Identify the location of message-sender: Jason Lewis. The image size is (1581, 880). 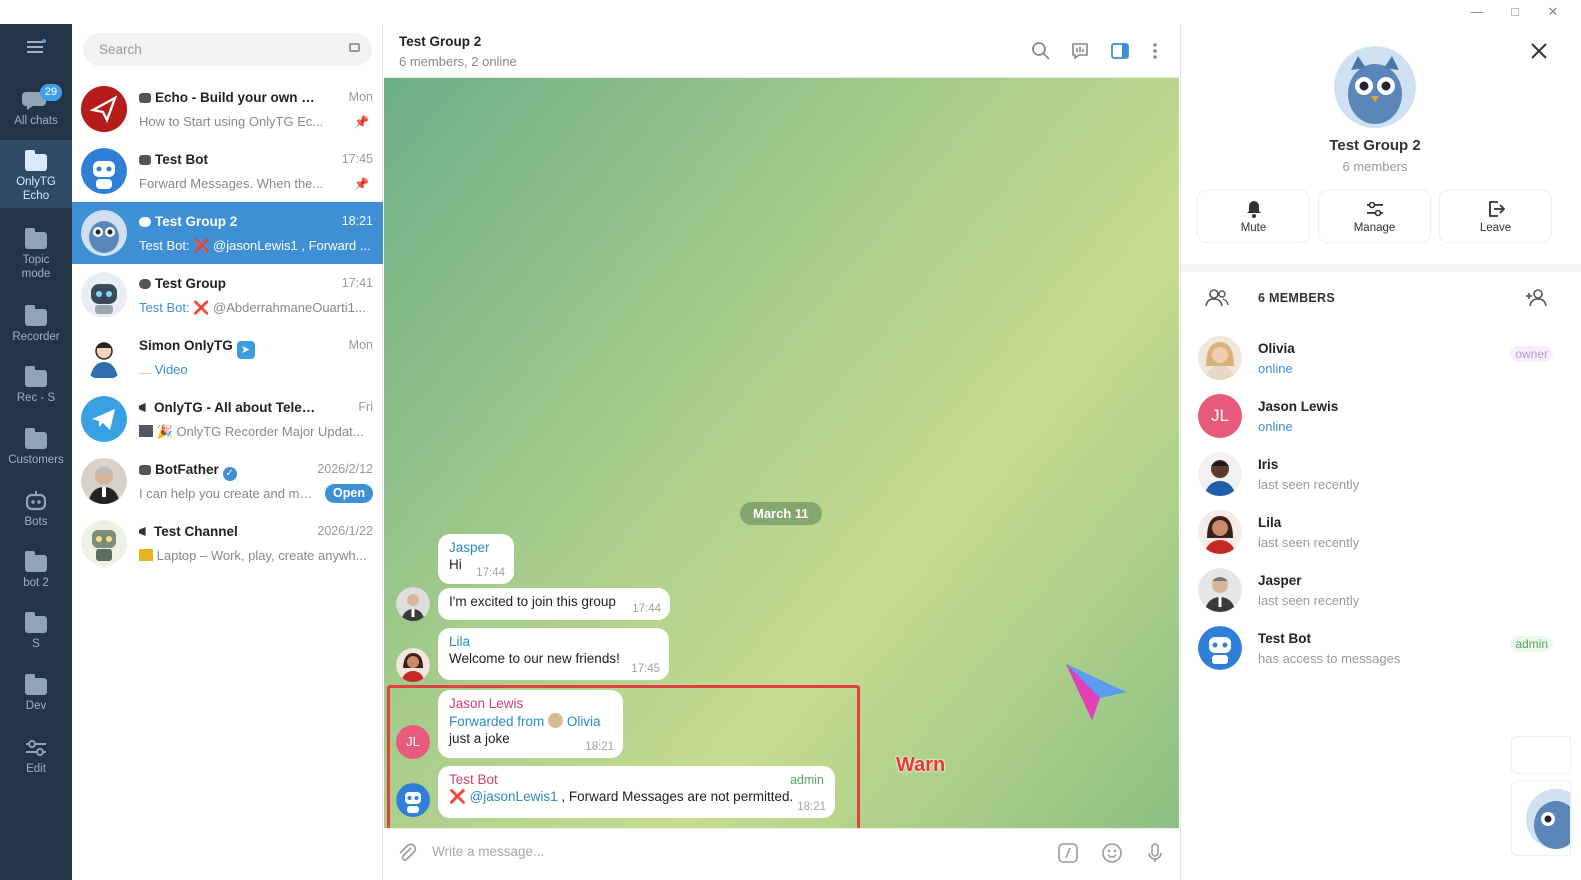
(530, 703).